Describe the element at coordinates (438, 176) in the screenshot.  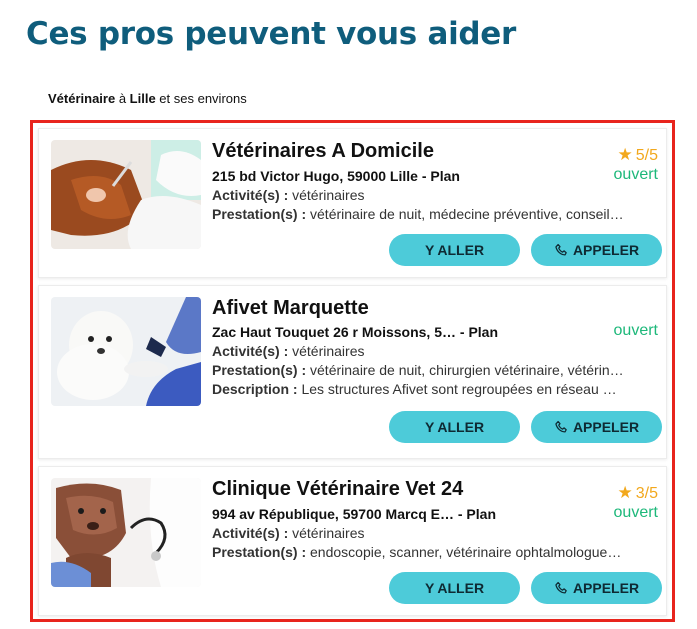
I see `pro-address: 215 bd Victor Hugo, 59000 Lille - Plan` at that location.